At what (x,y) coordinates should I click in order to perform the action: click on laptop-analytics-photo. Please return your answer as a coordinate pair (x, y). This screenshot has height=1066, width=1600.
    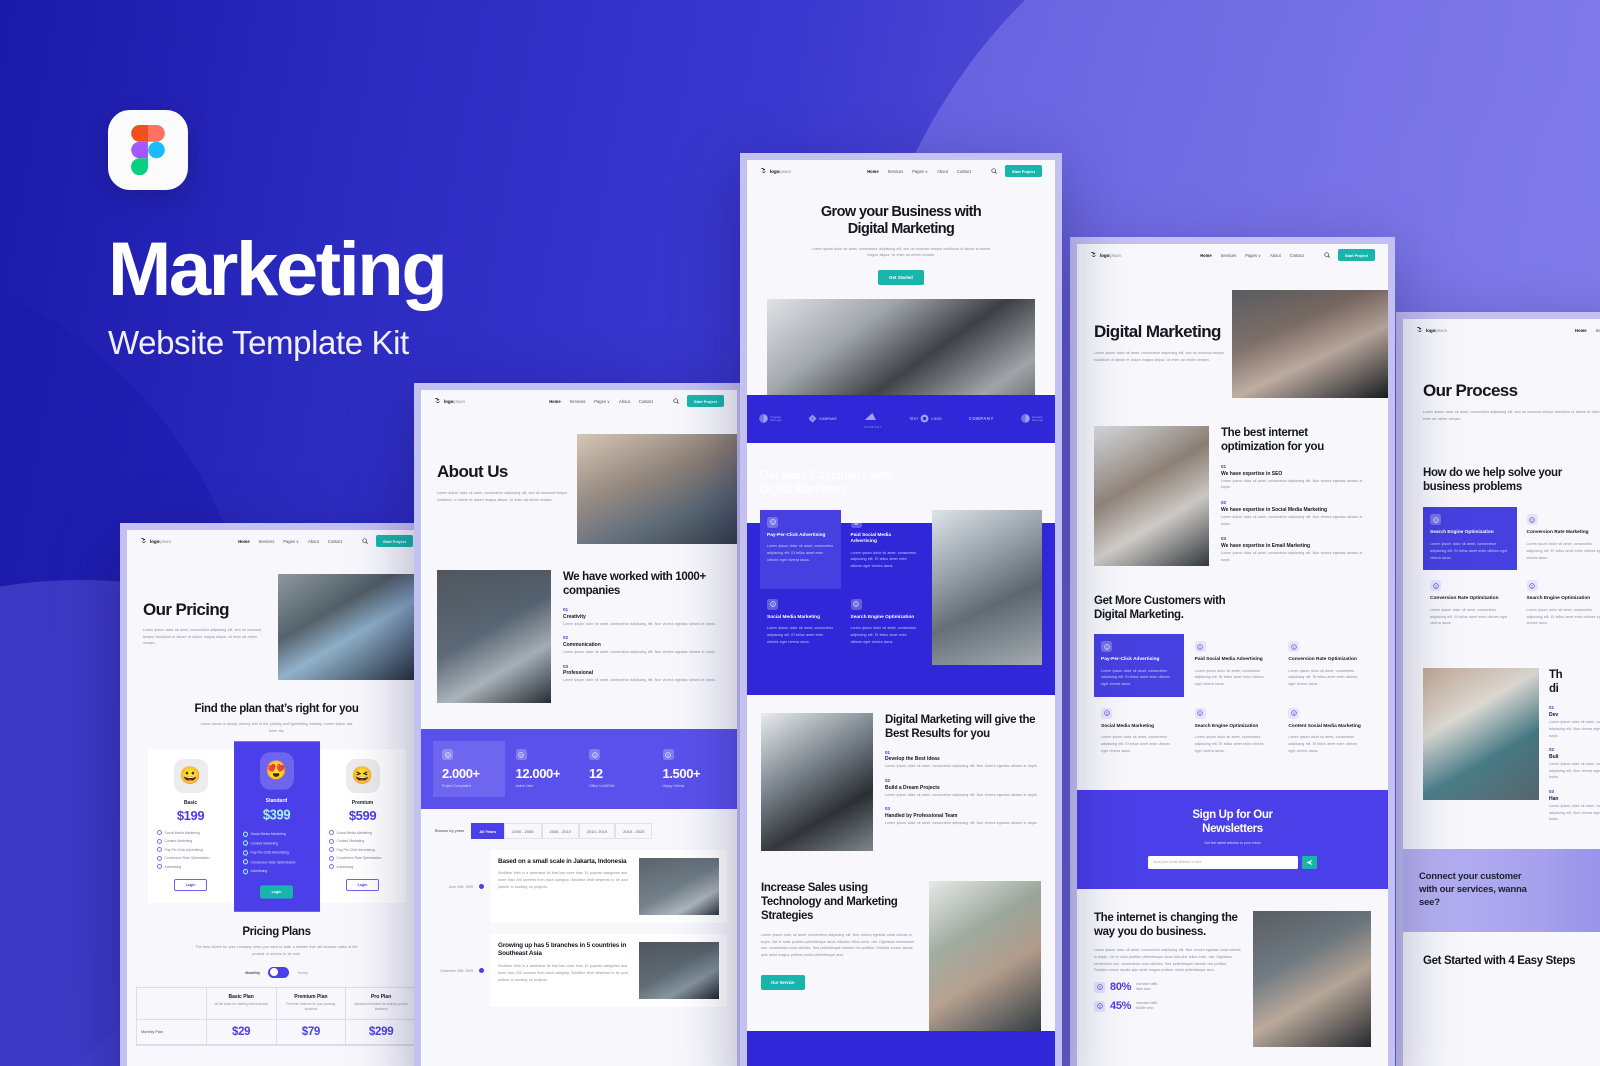
    Looking at the image, I should click on (494, 636).